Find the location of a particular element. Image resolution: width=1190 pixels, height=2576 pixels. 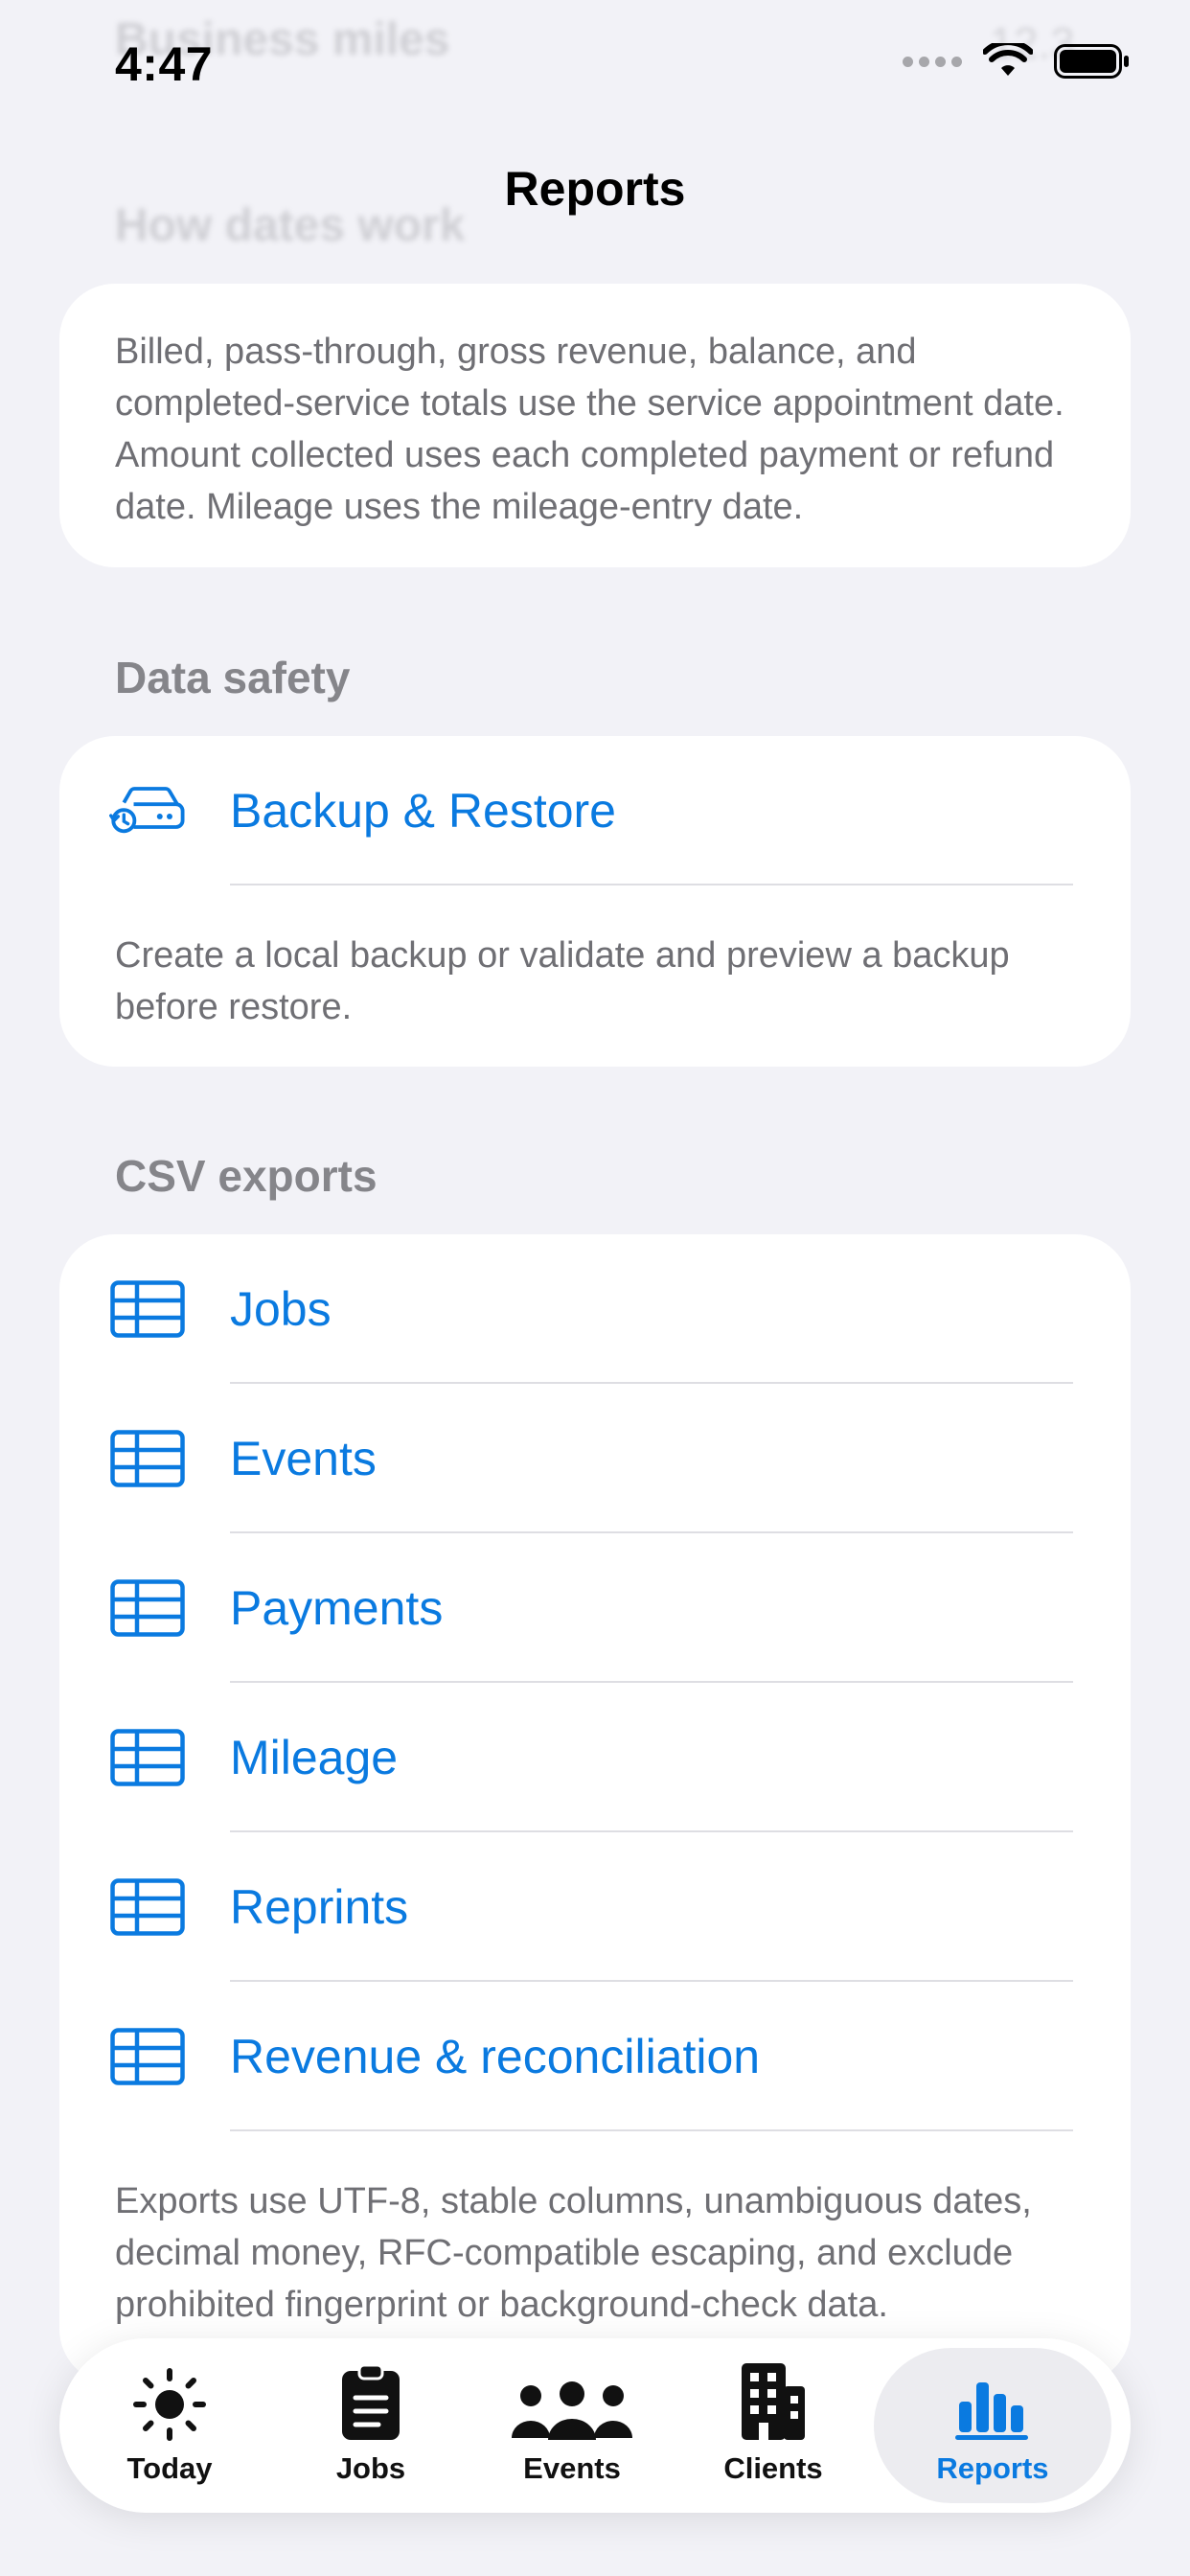

wifi-icon is located at coordinates (1008, 59).